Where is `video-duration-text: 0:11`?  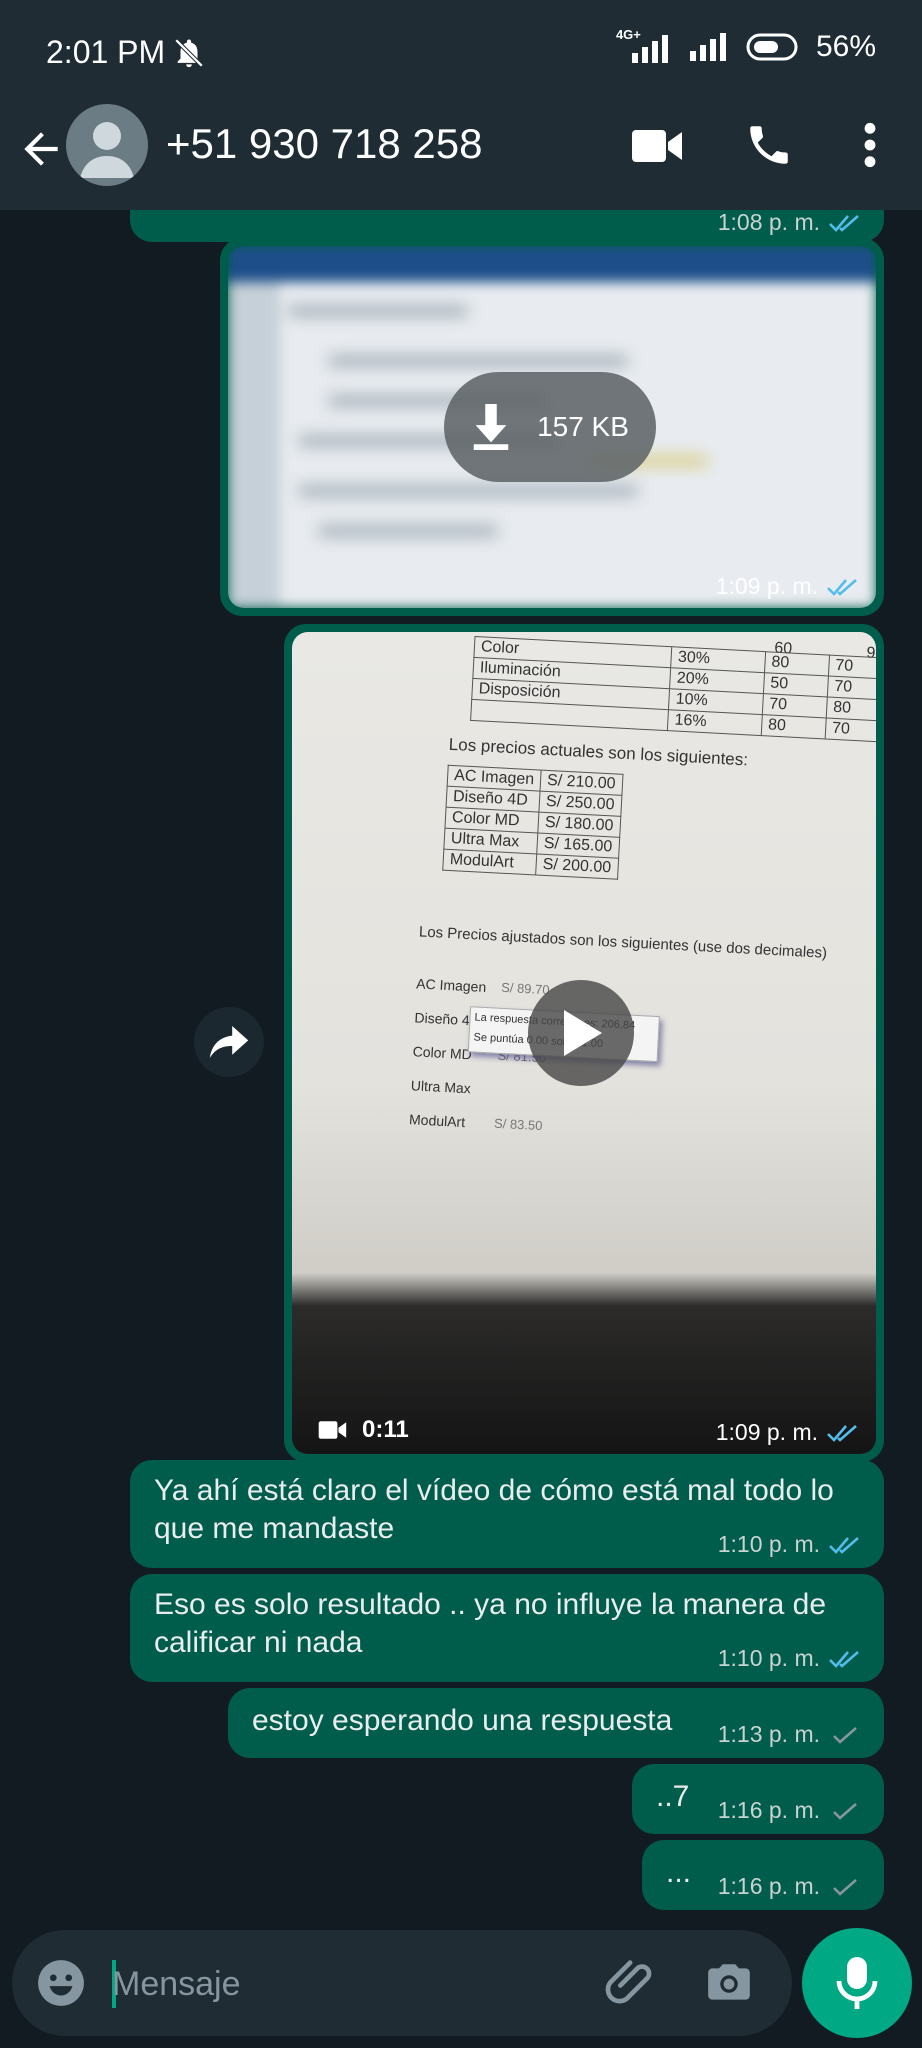
video-duration-text: 0:11 is located at coordinates (385, 1429).